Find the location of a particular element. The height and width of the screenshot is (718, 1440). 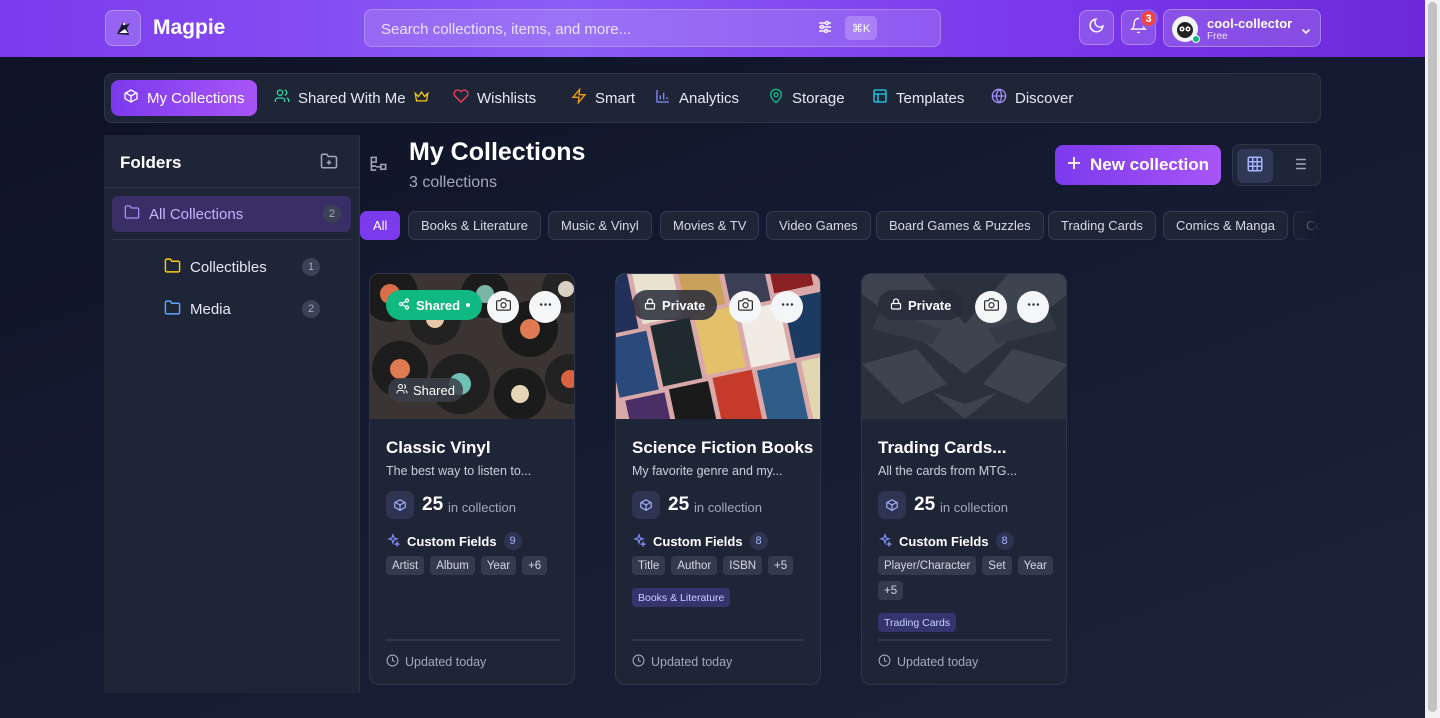

card-title: Science Fiction Books is located at coordinates (722, 448).